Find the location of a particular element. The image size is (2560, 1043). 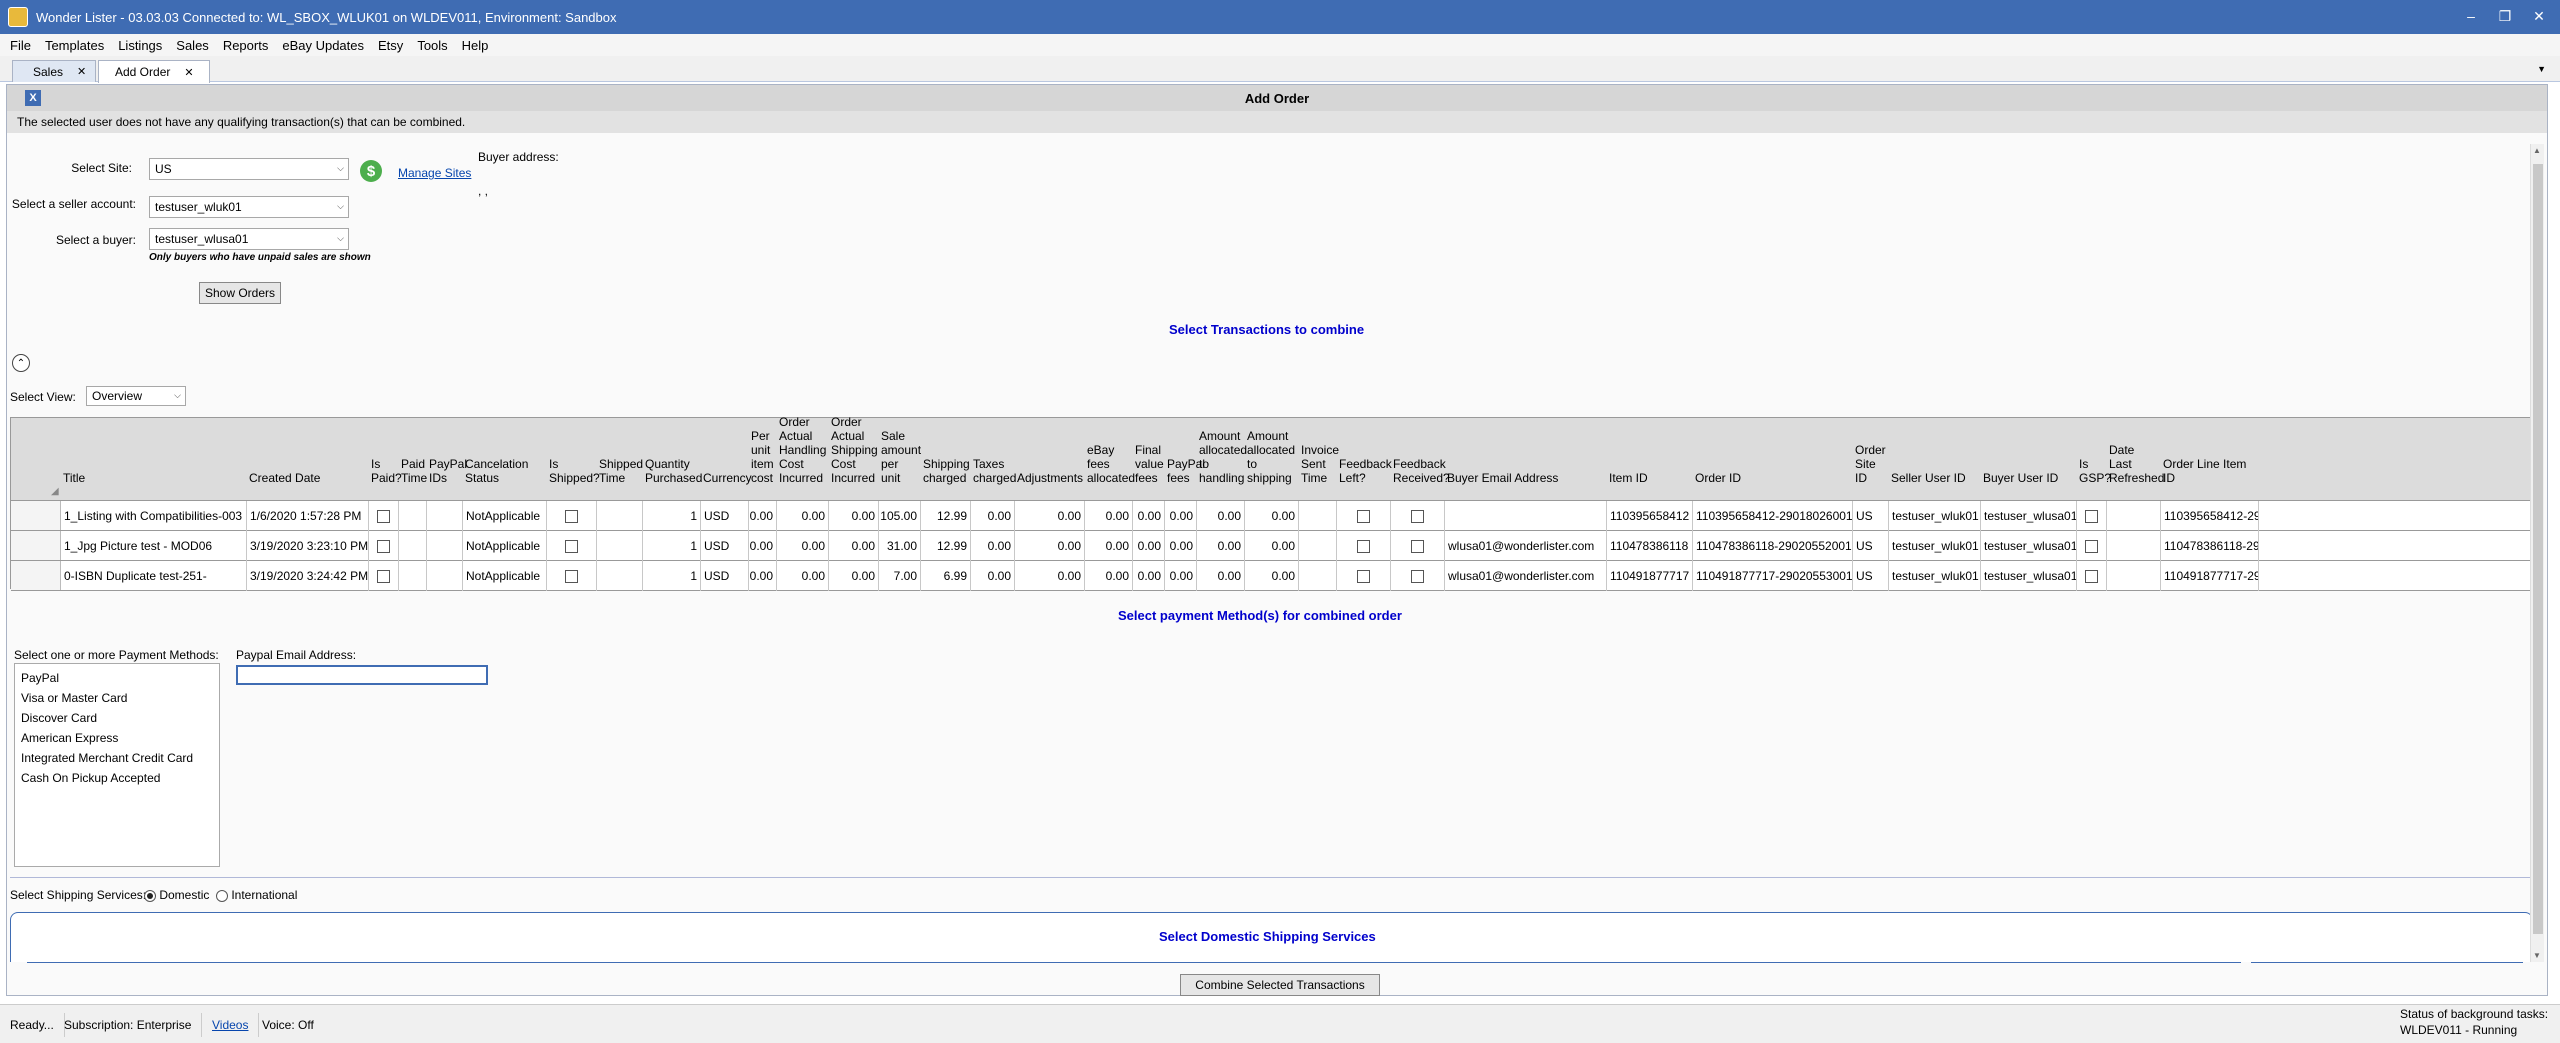

col-header-buyer-user-id: Buyer User ID is located at coordinates (2029, 459).